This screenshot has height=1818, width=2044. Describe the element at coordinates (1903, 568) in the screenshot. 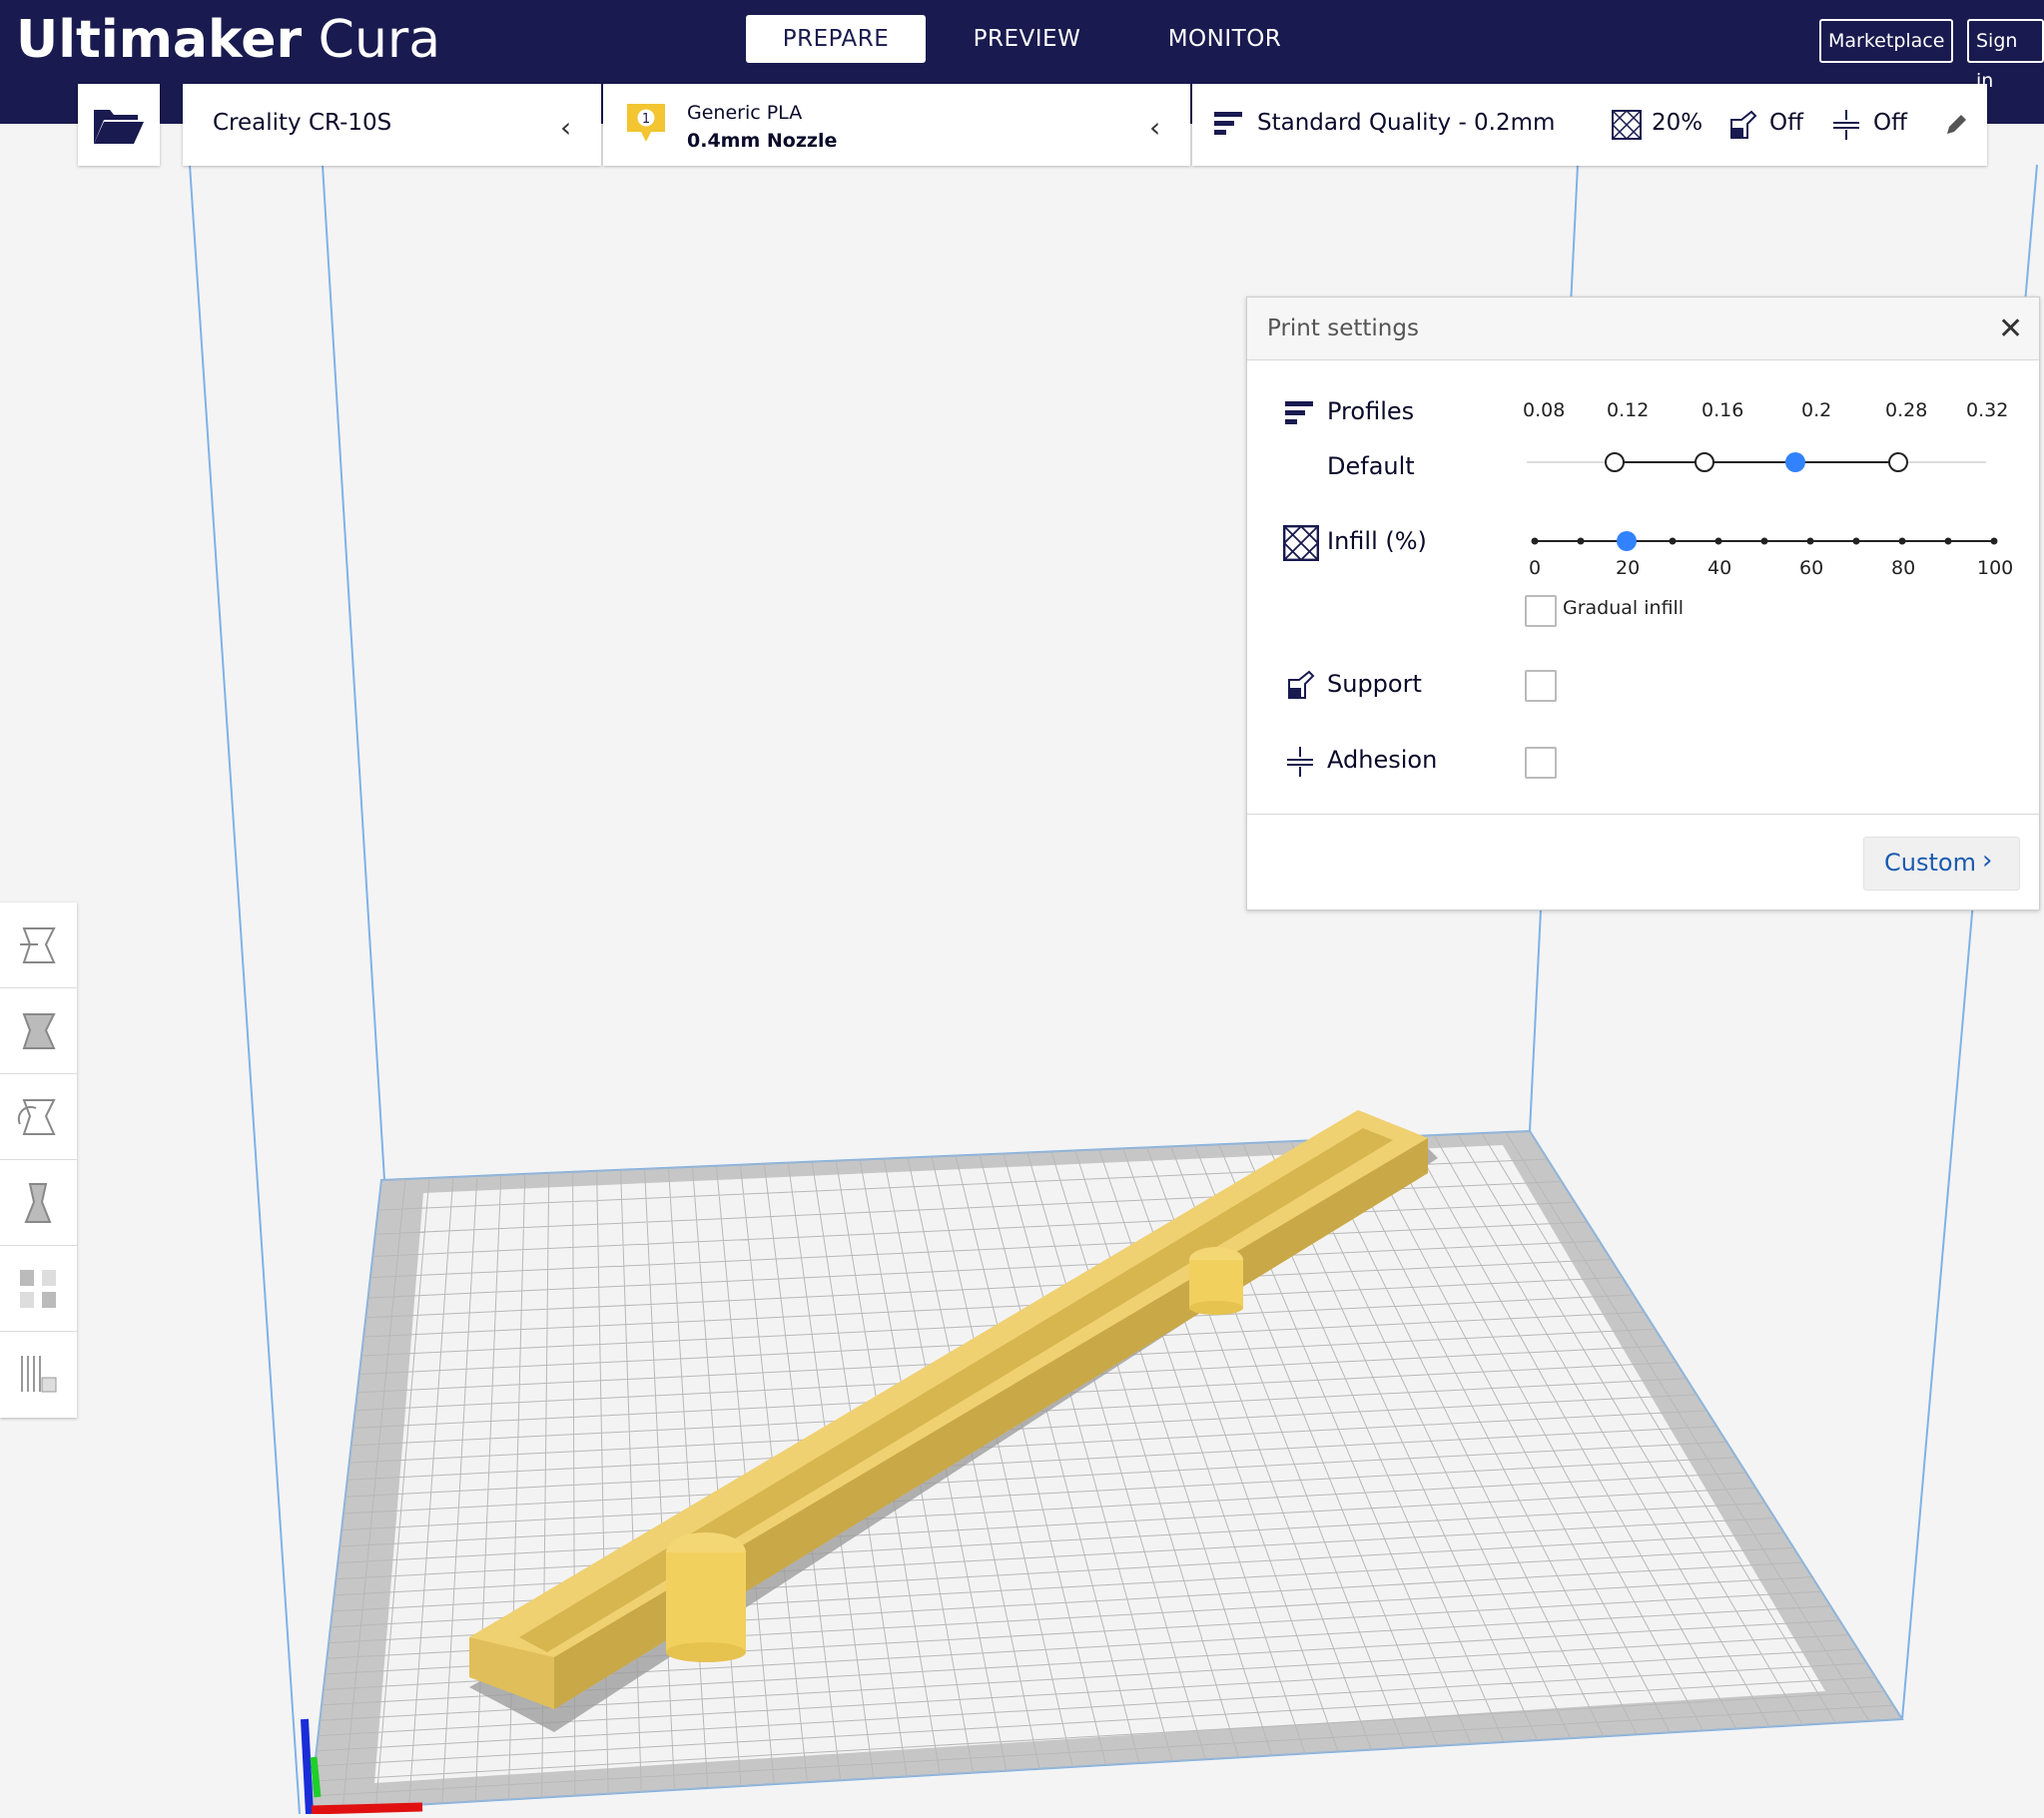

I see `infill-tick-label: 80` at that location.